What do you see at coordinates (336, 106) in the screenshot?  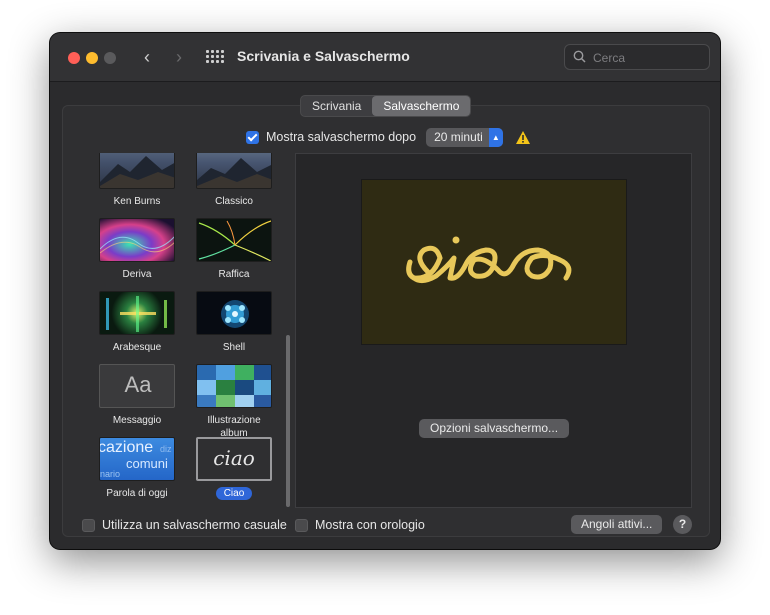 I see `tab-scrivania: Scrivania` at bounding box center [336, 106].